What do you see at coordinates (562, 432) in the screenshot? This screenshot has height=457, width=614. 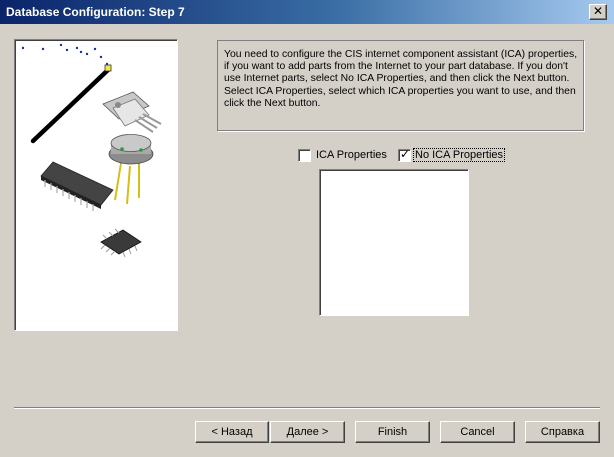 I see `help-button: Справка` at bounding box center [562, 432].